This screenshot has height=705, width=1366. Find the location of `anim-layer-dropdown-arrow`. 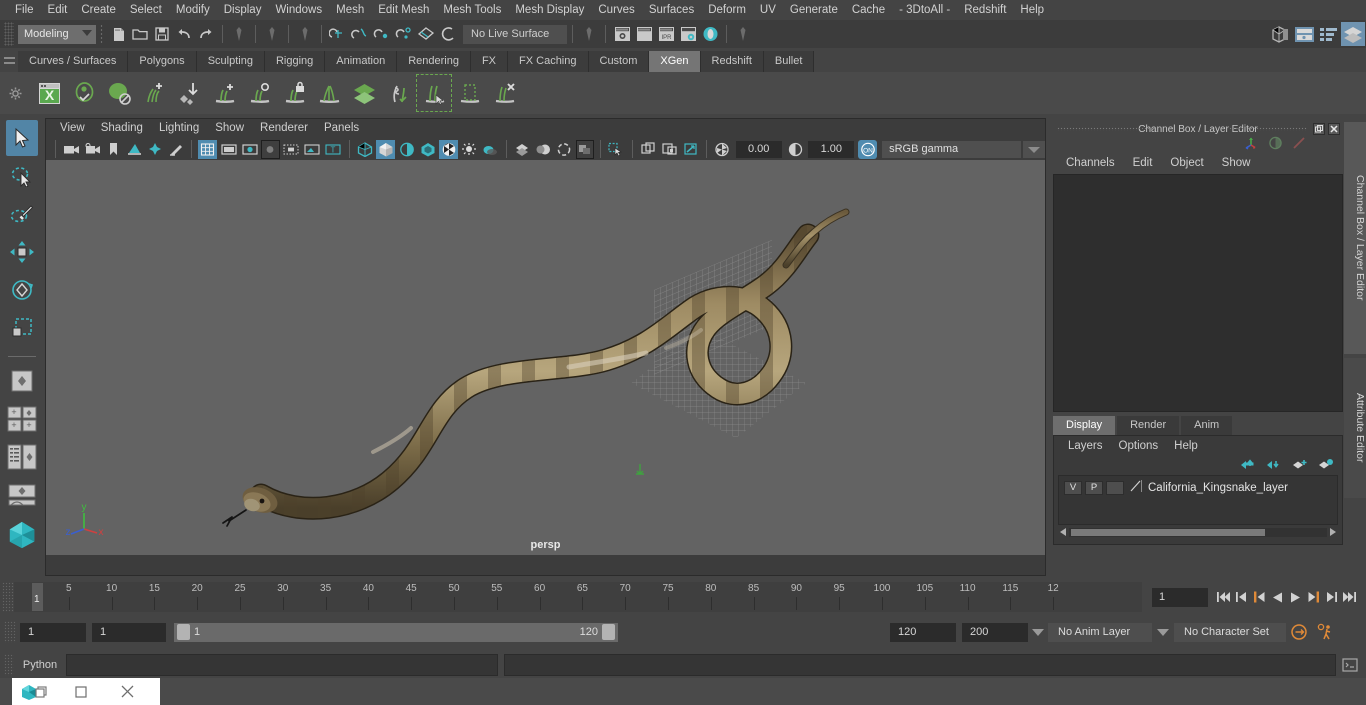

anim-layer-dropdown-arrow is located at coordinates (1038, 632).